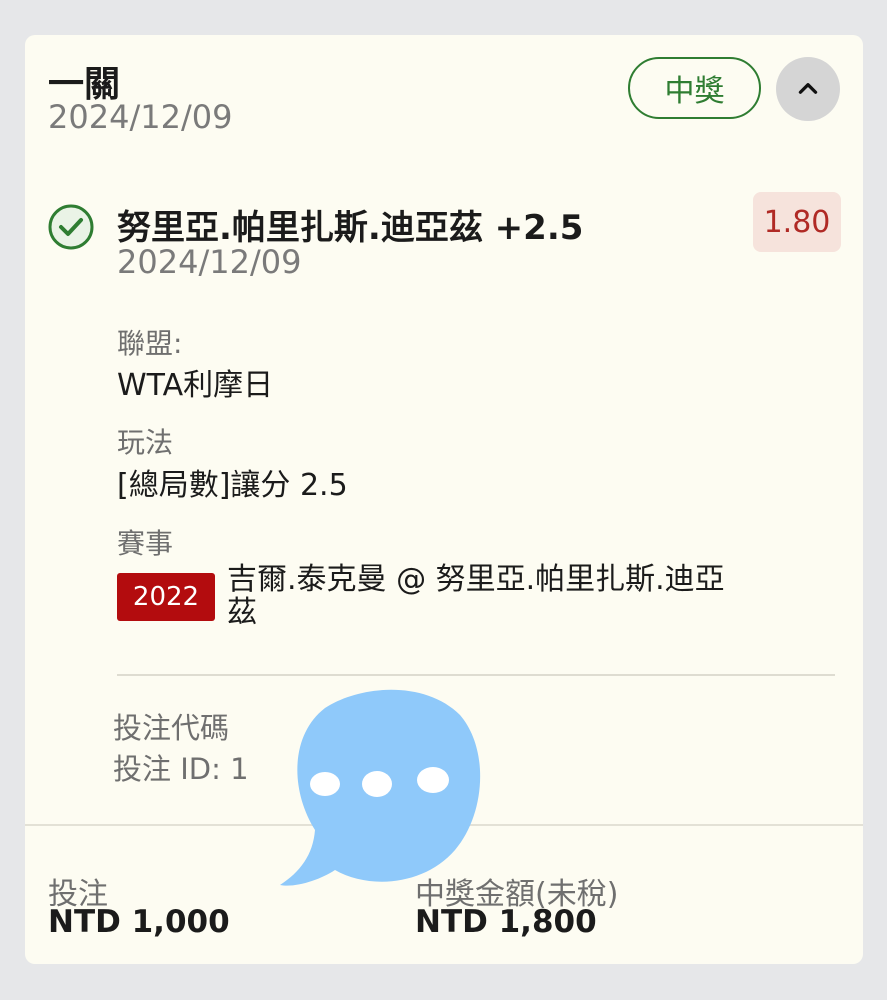 This screenshot has height=1000, width=887. I want to click on collapse-button, so click(808, 89).